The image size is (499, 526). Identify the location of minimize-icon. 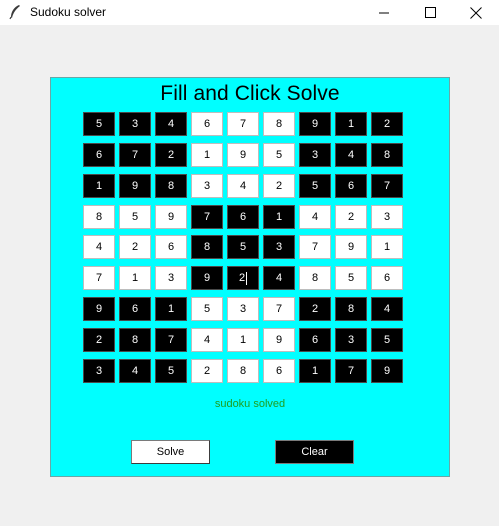
(383, 13).